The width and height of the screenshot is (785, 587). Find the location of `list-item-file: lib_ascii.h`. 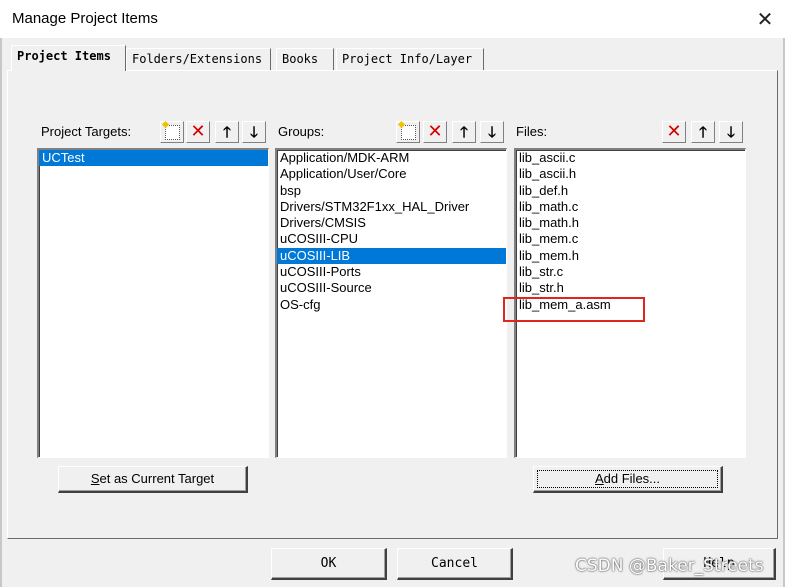

list-item-file: lib_ascii.h is located at coordinates (630, 174).